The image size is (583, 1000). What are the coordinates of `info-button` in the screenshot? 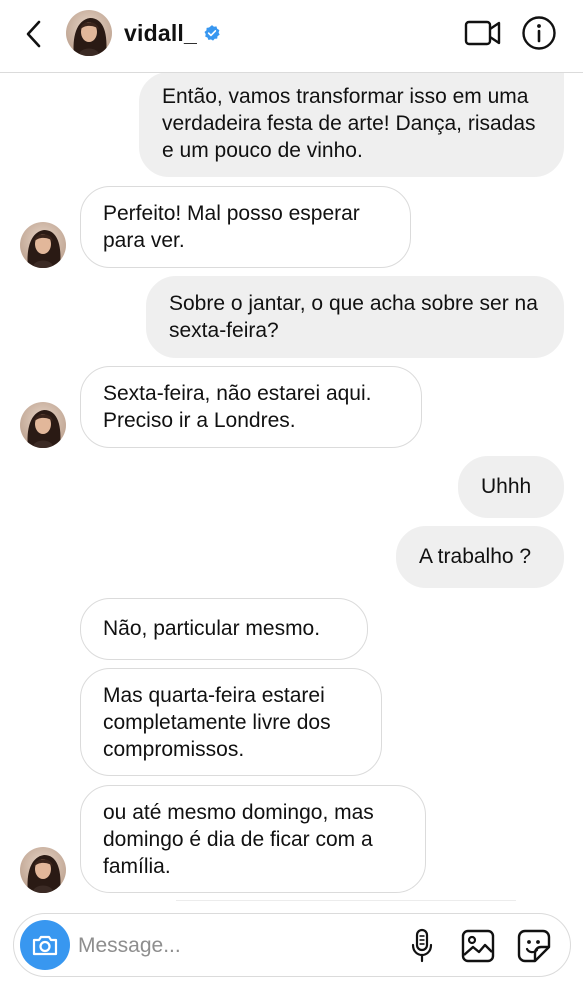 It's located at (539, 33).